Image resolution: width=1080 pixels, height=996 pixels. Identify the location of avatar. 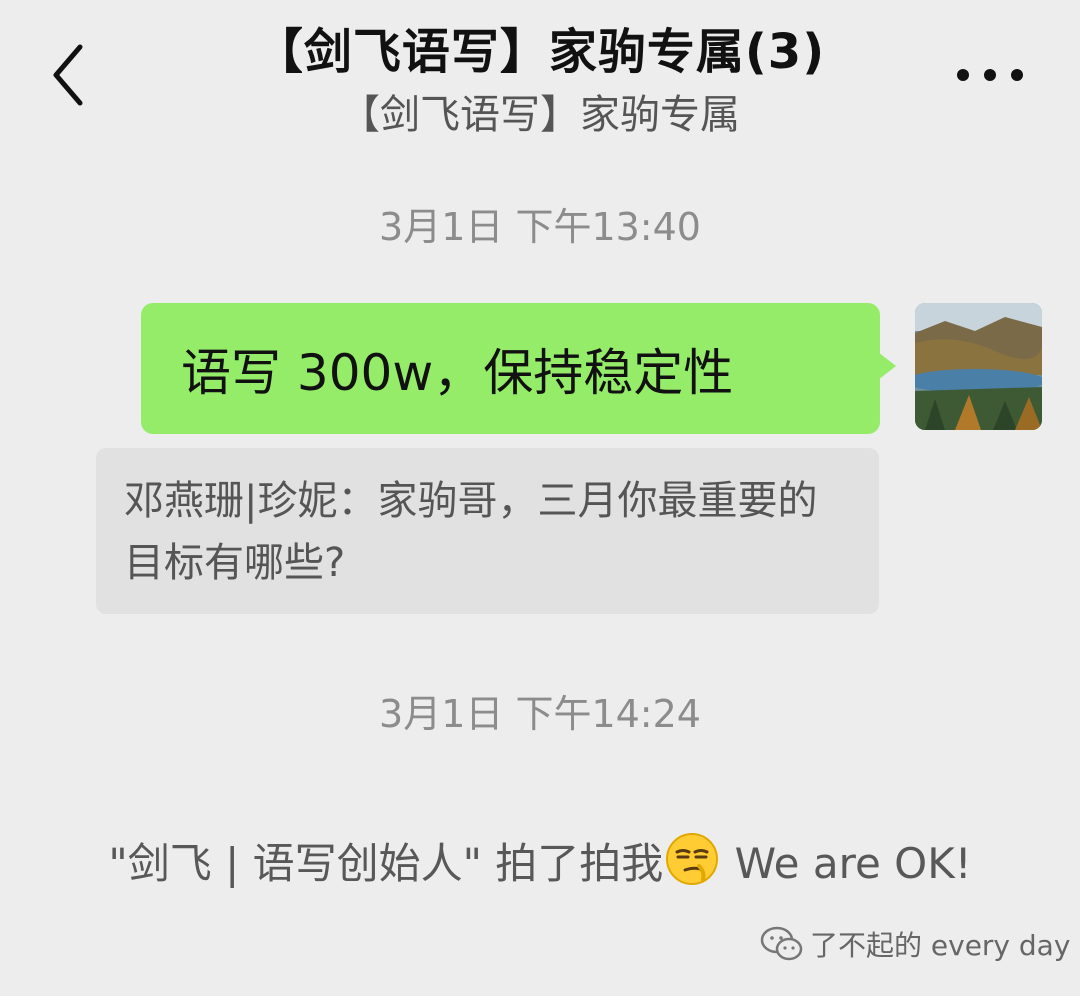
(978, 366).